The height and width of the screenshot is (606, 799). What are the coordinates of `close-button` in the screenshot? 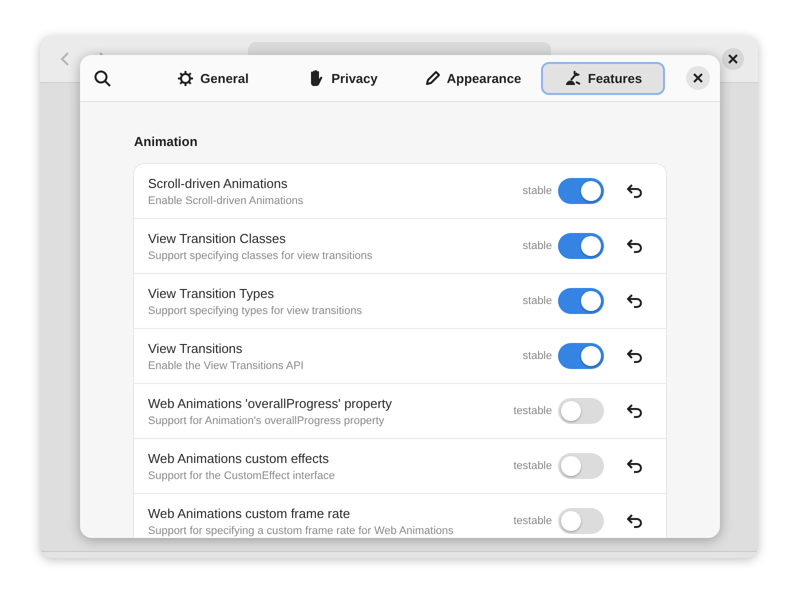 It's located at (698, 78).